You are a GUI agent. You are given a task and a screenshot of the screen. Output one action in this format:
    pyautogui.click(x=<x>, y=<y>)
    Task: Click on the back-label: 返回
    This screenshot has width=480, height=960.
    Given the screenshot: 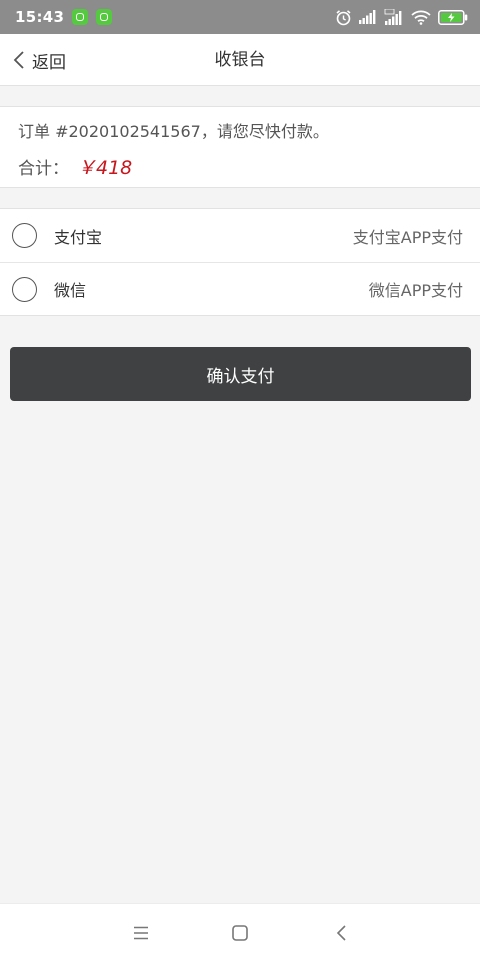 What is the action you would take?
    pyautogui.click(x=49, y=62)
    